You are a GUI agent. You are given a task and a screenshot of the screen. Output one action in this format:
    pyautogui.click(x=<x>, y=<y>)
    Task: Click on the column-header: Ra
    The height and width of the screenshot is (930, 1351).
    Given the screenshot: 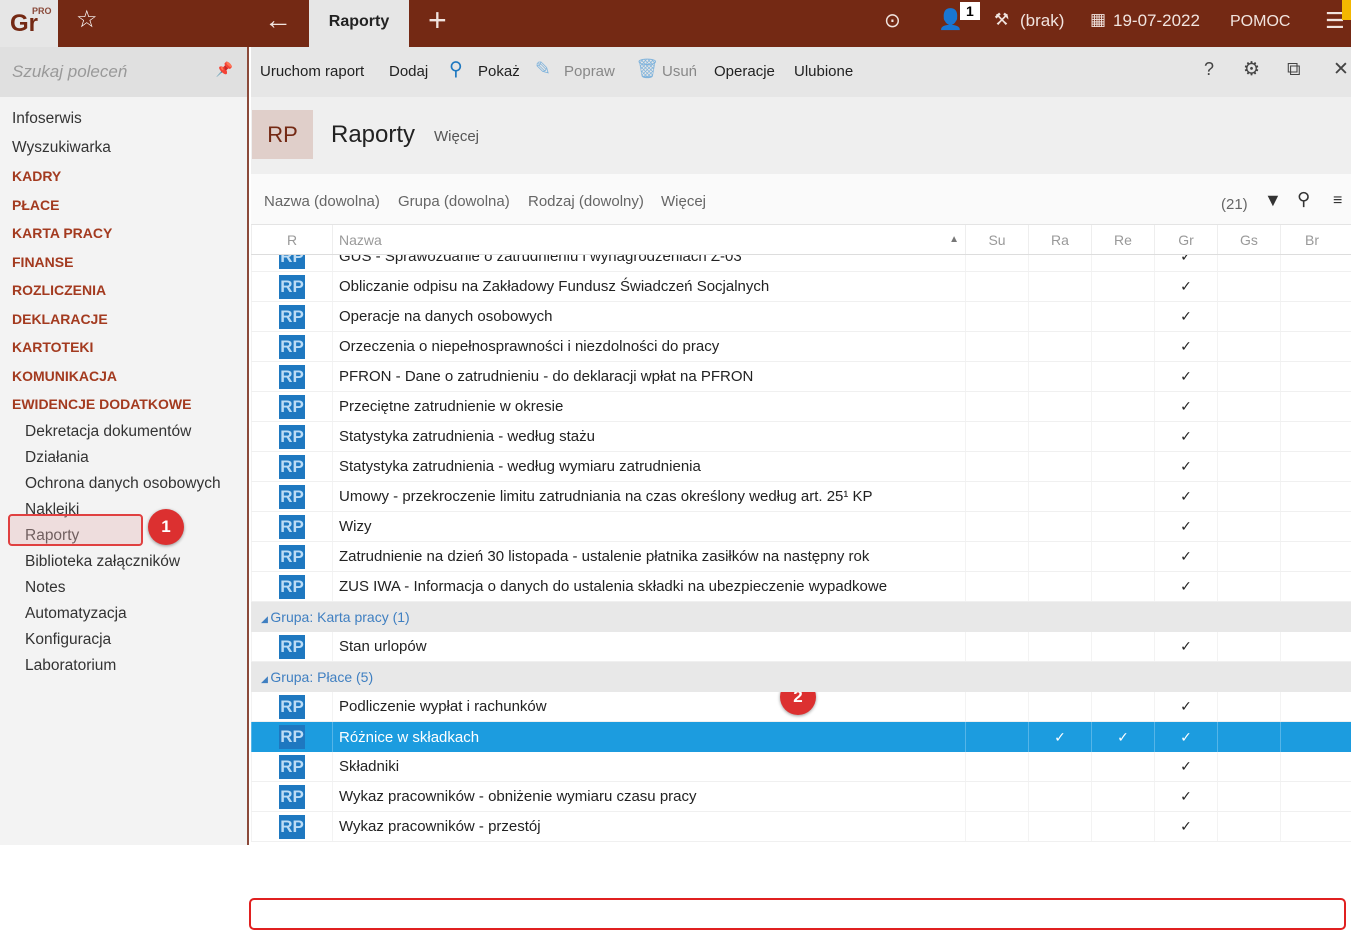 What is the action you would take?
    pyautogui.click(x=1059, y=239)
    